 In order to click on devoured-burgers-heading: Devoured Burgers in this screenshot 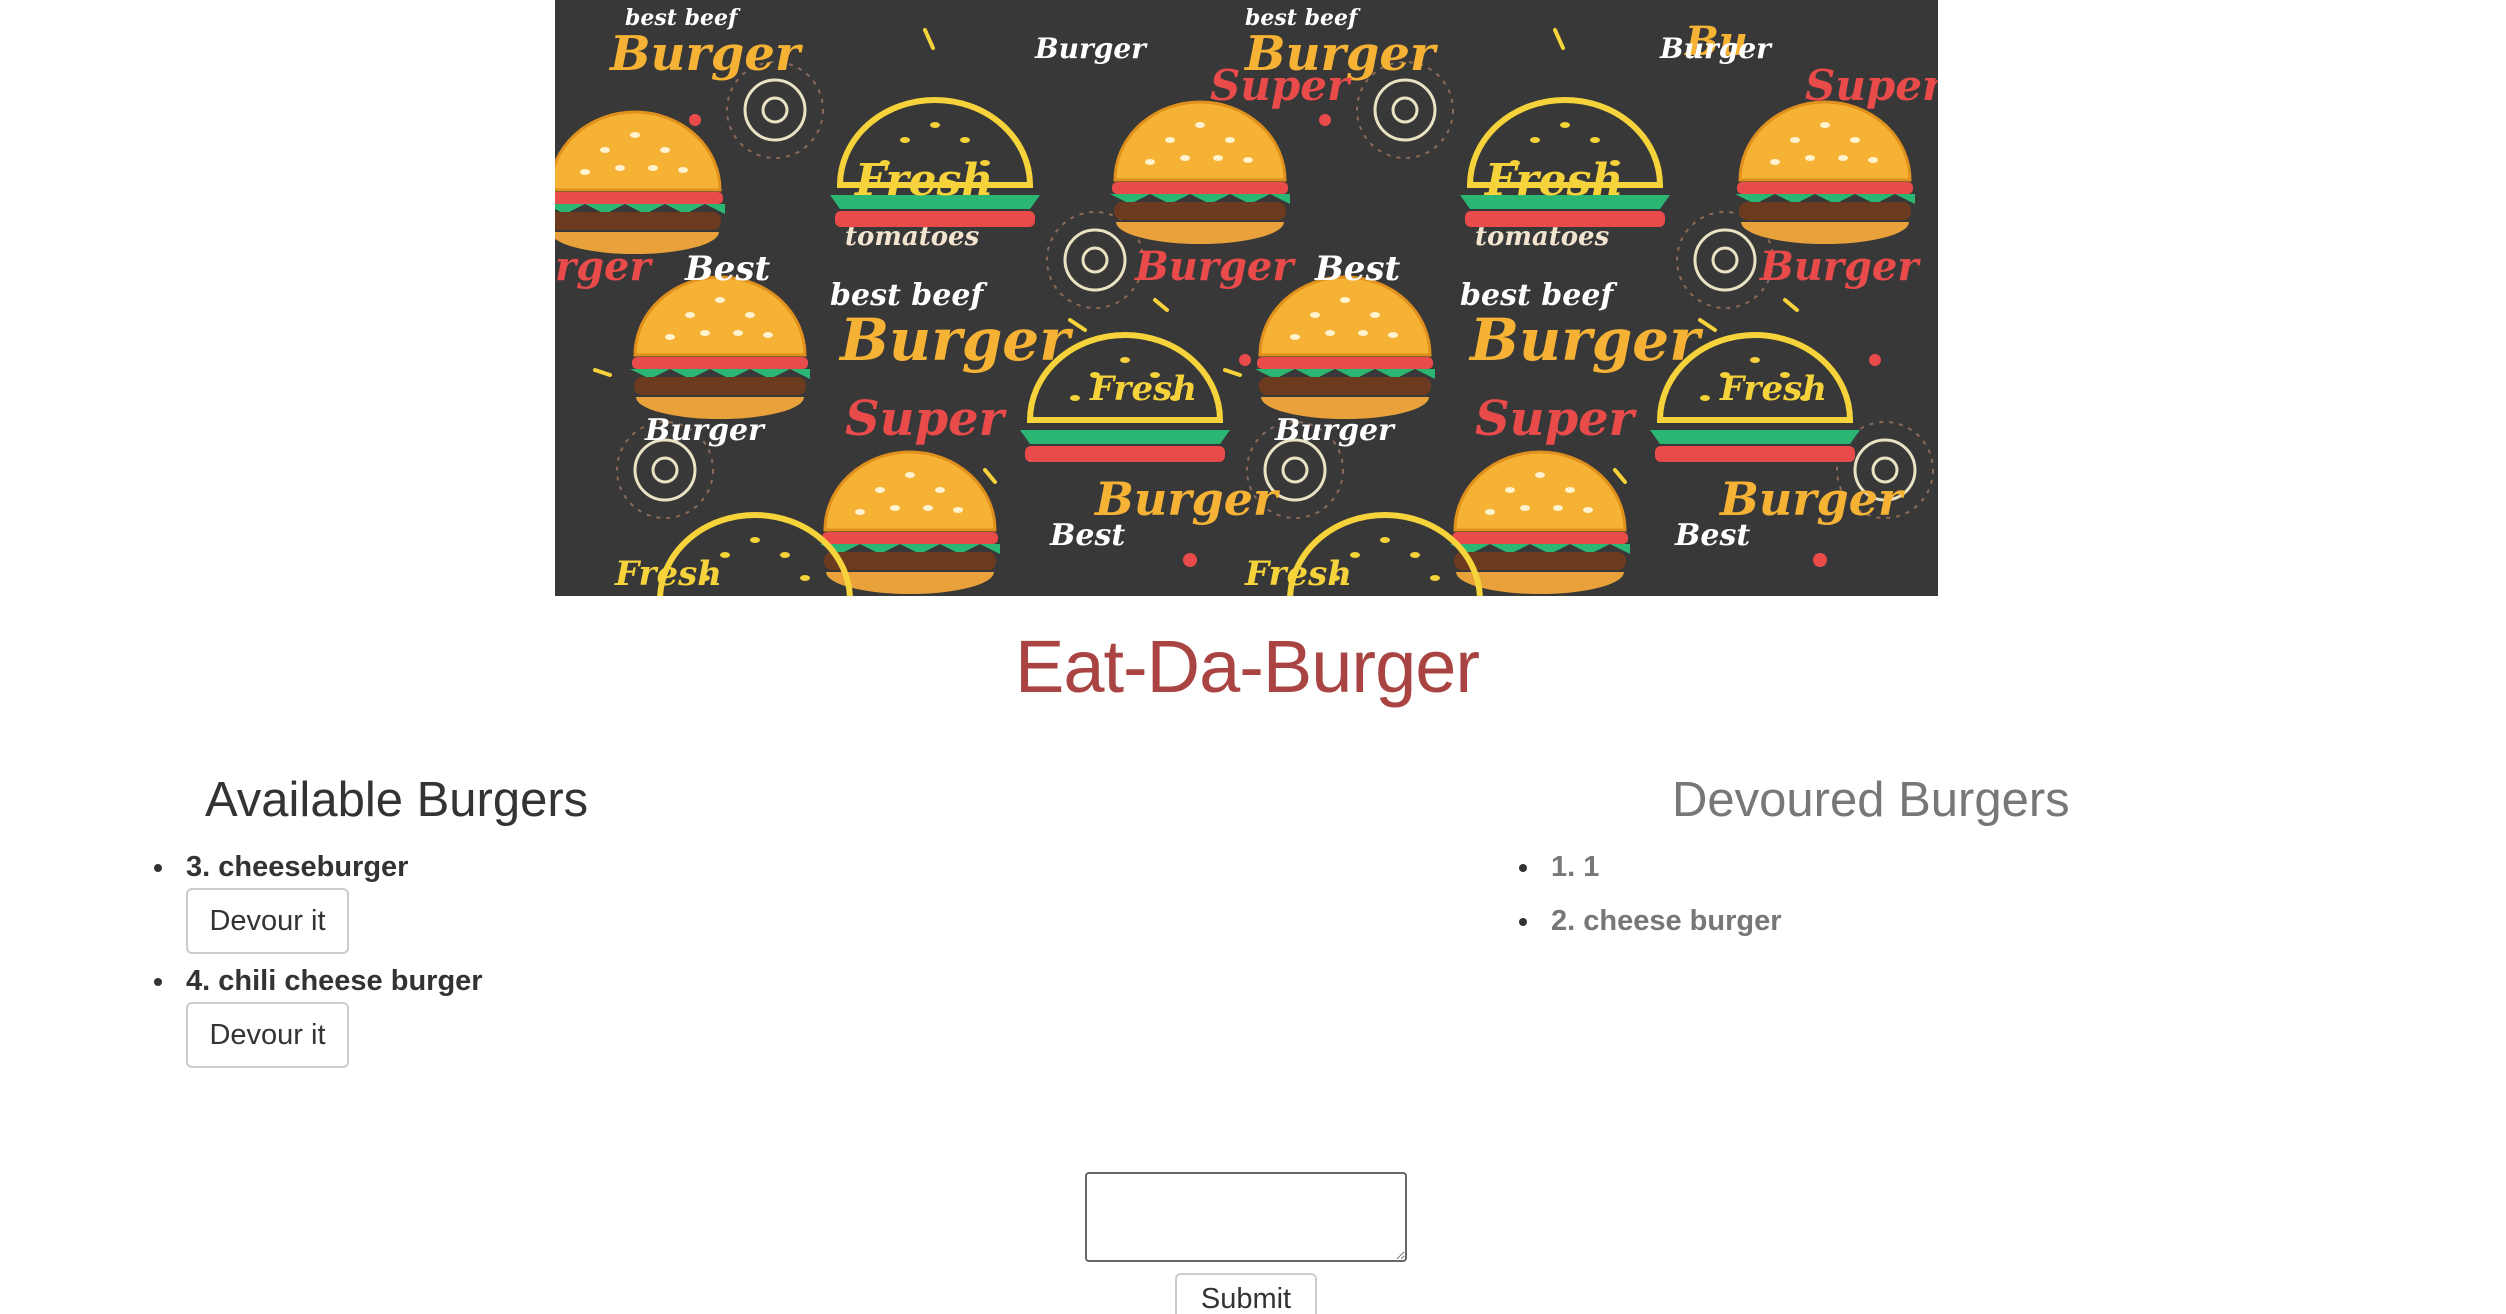, I will do `click(1871, 800)`.